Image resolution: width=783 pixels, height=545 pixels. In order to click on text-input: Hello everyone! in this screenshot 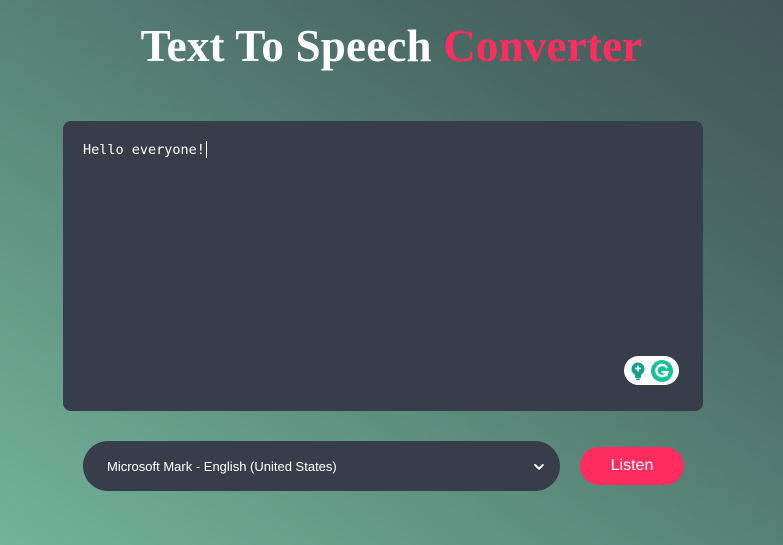, I will do `click(145, 150)`.